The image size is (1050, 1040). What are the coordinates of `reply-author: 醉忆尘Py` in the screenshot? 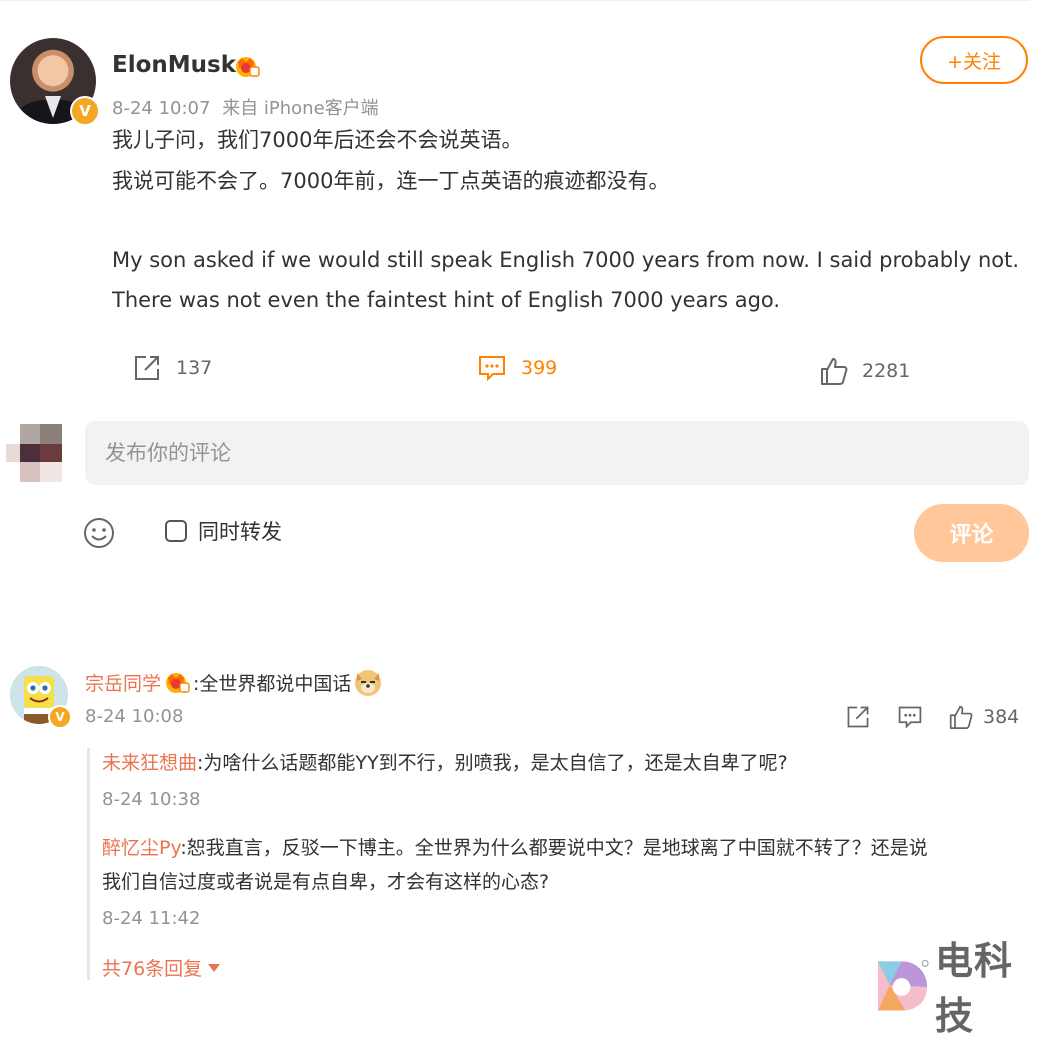 It's located at (141, 848).